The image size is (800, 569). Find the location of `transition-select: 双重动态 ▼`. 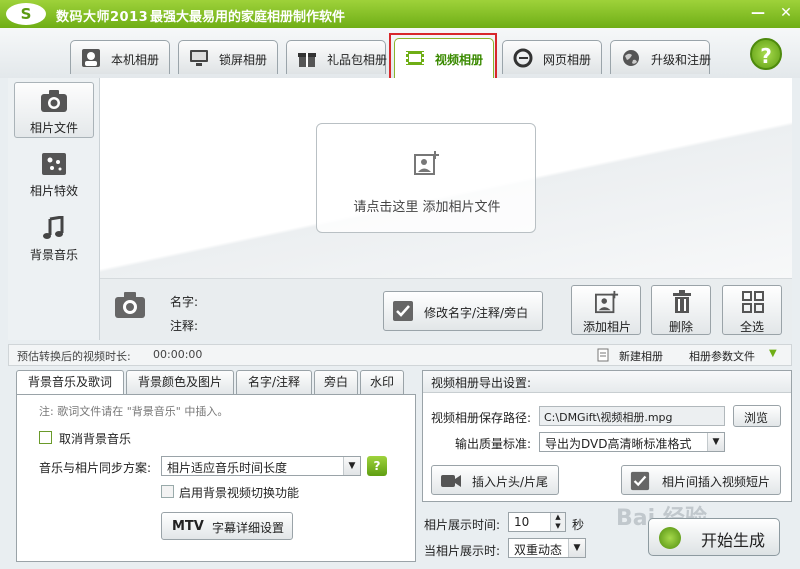

transition-select: 双重动态 ▼ is located at coordinates (547, 548).